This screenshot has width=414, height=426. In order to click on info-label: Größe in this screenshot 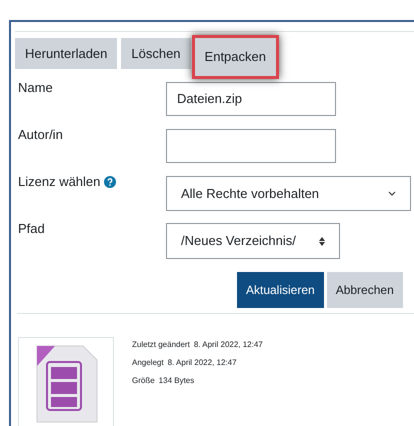, I will do `click(143, 381)`.